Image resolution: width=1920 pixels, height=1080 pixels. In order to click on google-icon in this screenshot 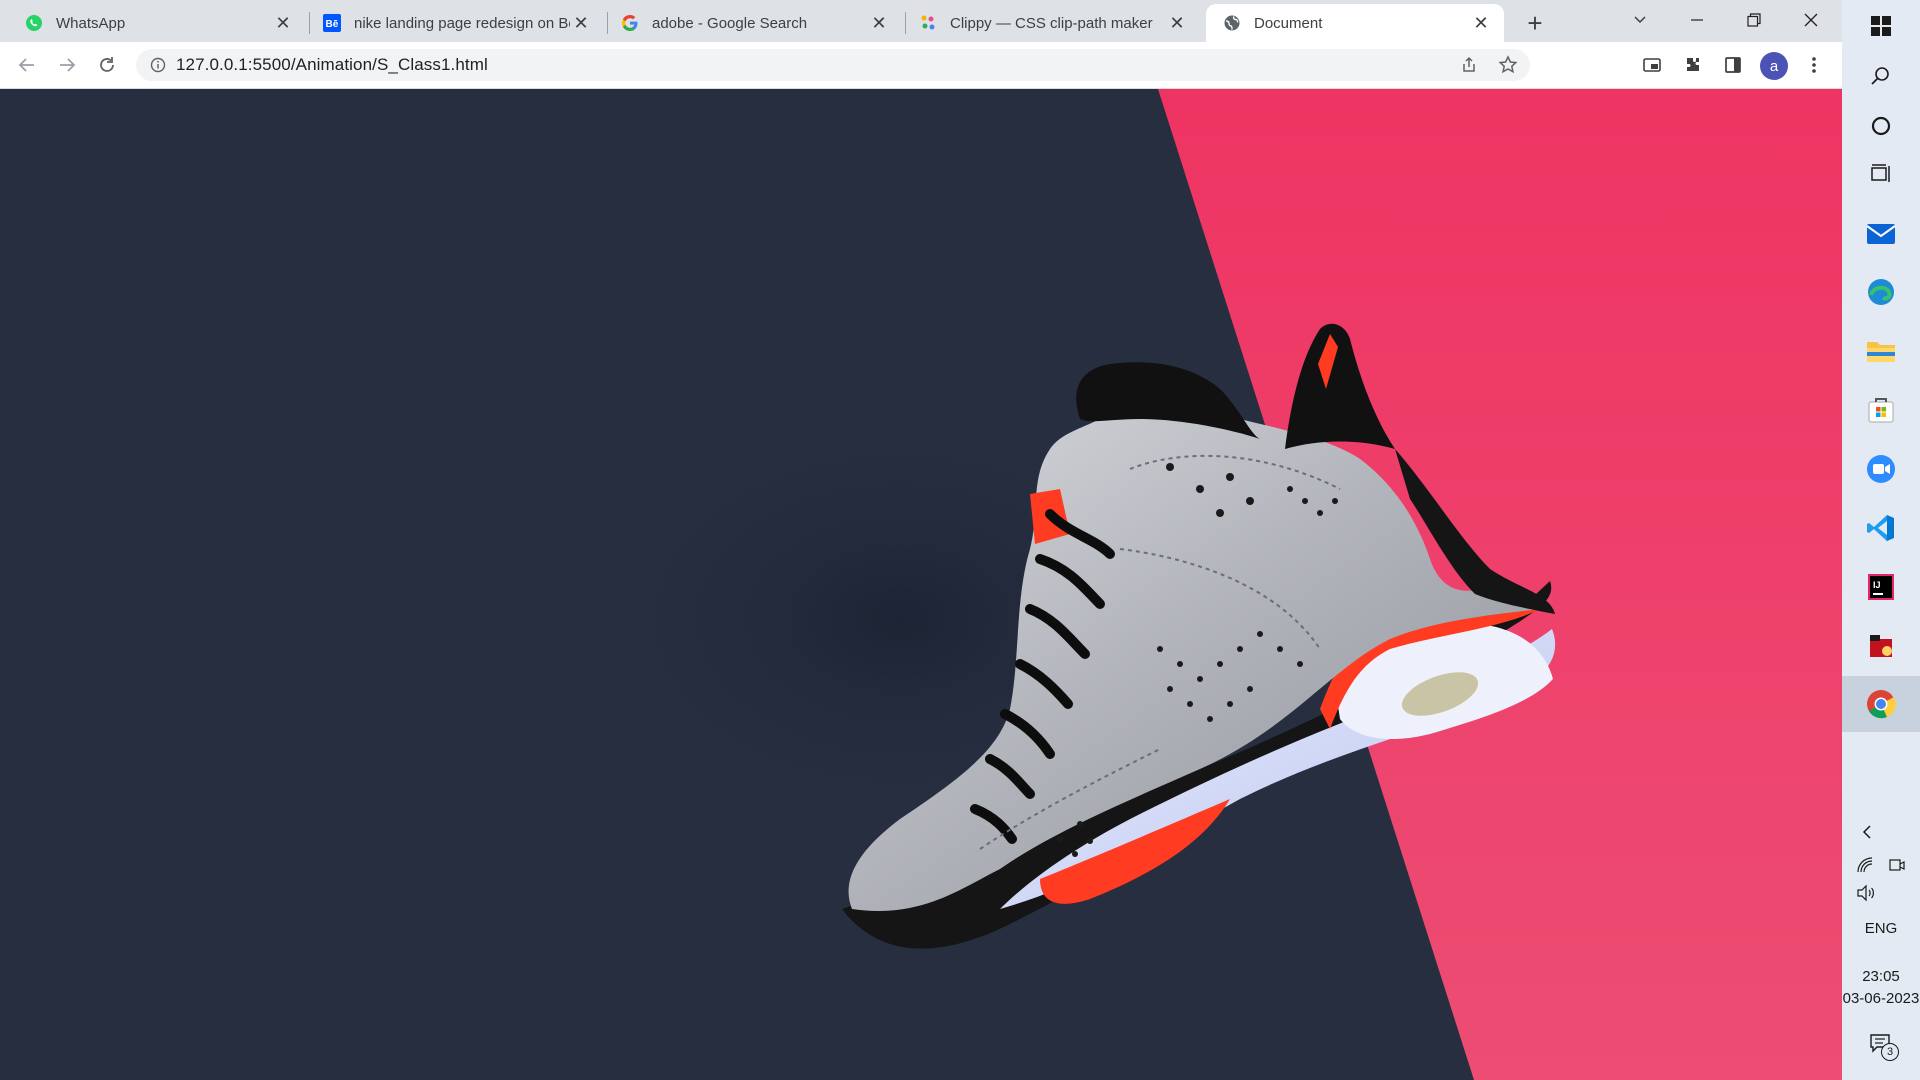, I will do `click(630, 23)`.